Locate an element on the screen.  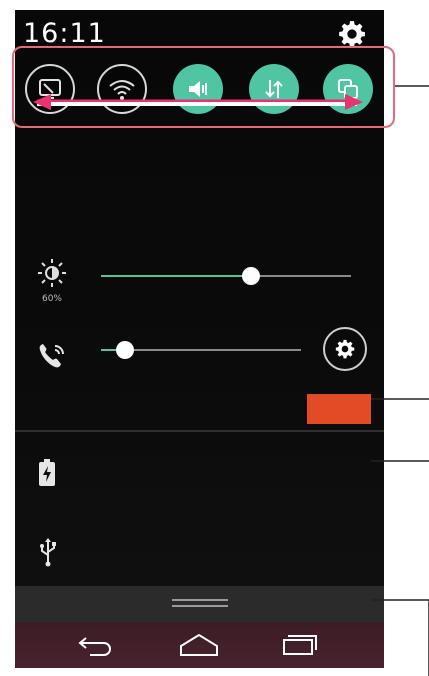
navigation-bar is located at coordinates (199, 645).